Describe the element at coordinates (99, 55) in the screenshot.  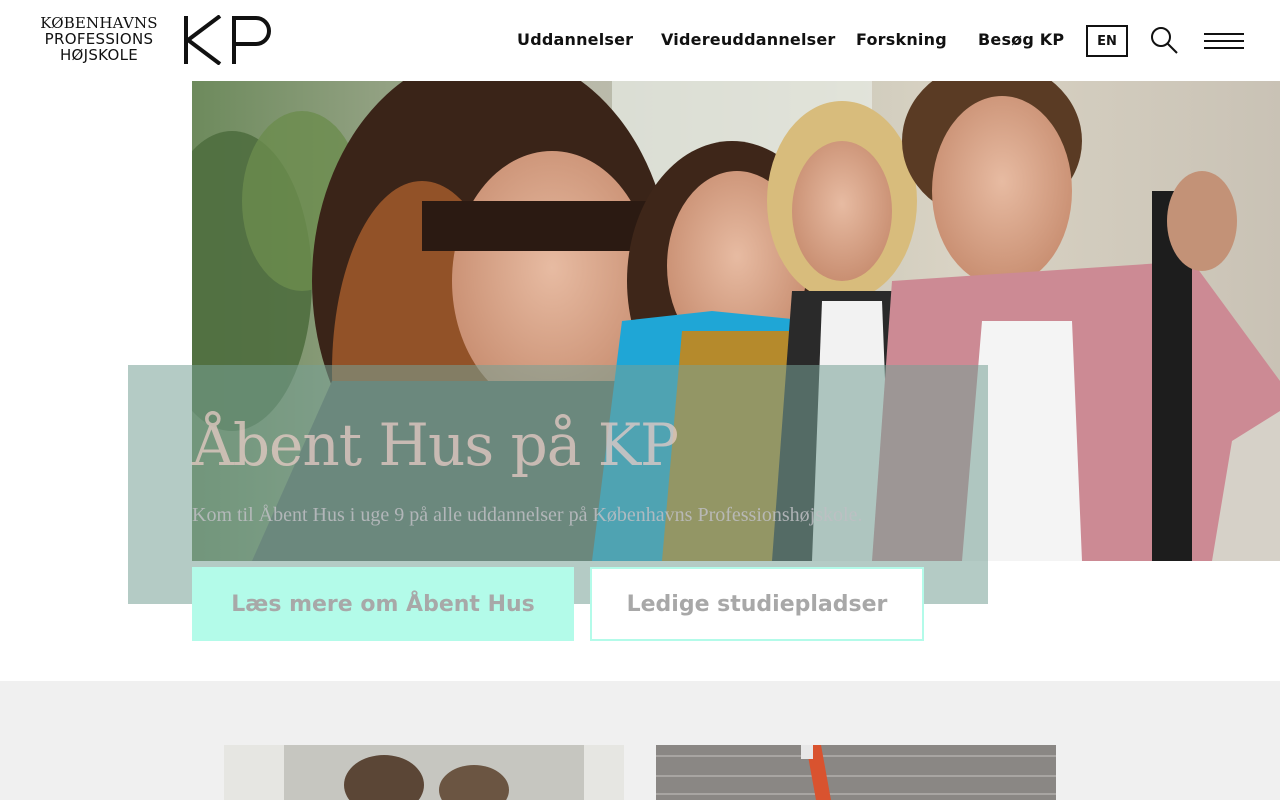
I see `logo-line-3: HØJSKOLE` at that location.